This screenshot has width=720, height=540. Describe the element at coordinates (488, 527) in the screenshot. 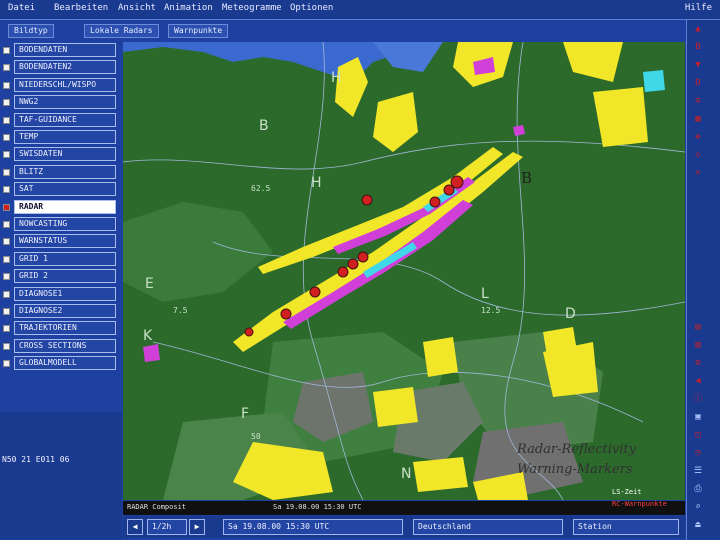

I see `region-field: Deutschland` at that location.